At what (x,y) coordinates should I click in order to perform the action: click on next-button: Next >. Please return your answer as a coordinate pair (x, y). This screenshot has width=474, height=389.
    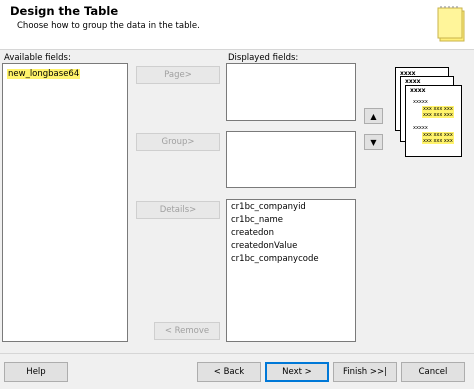
    Looking at the image, I should click on (297, 372).